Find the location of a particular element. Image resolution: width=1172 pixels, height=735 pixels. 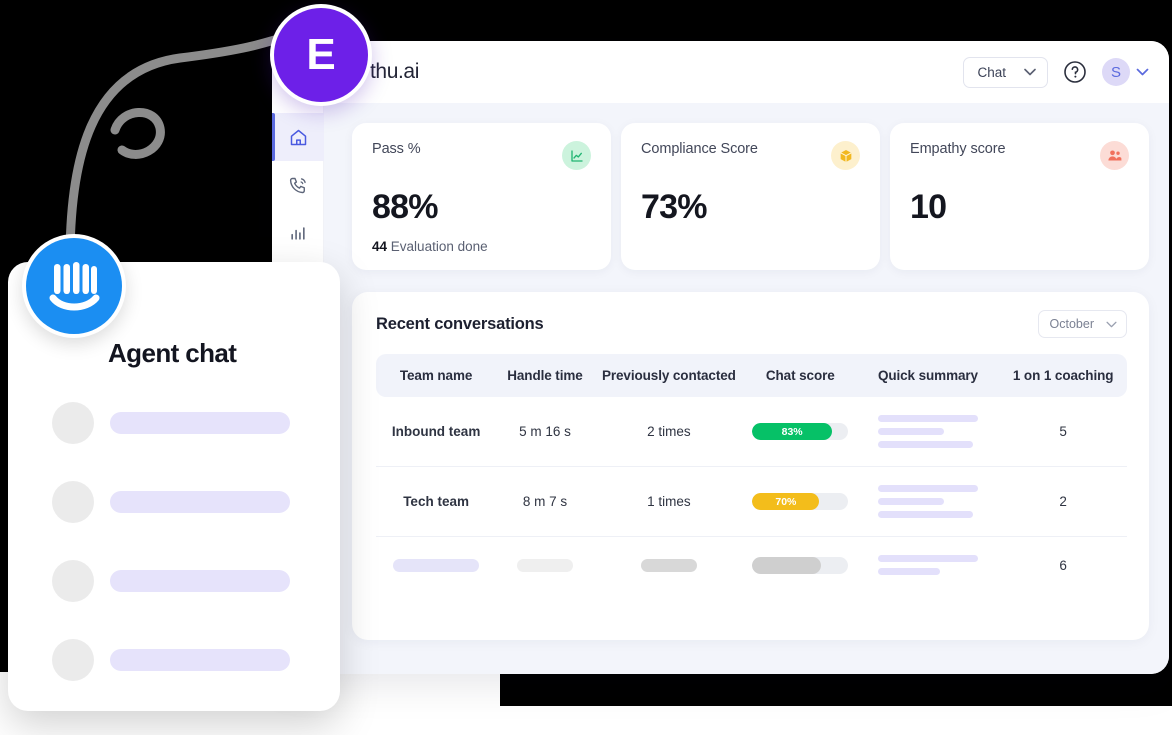

stat-subtext: 44 Evaluation done is located at coordinates (481, 246).